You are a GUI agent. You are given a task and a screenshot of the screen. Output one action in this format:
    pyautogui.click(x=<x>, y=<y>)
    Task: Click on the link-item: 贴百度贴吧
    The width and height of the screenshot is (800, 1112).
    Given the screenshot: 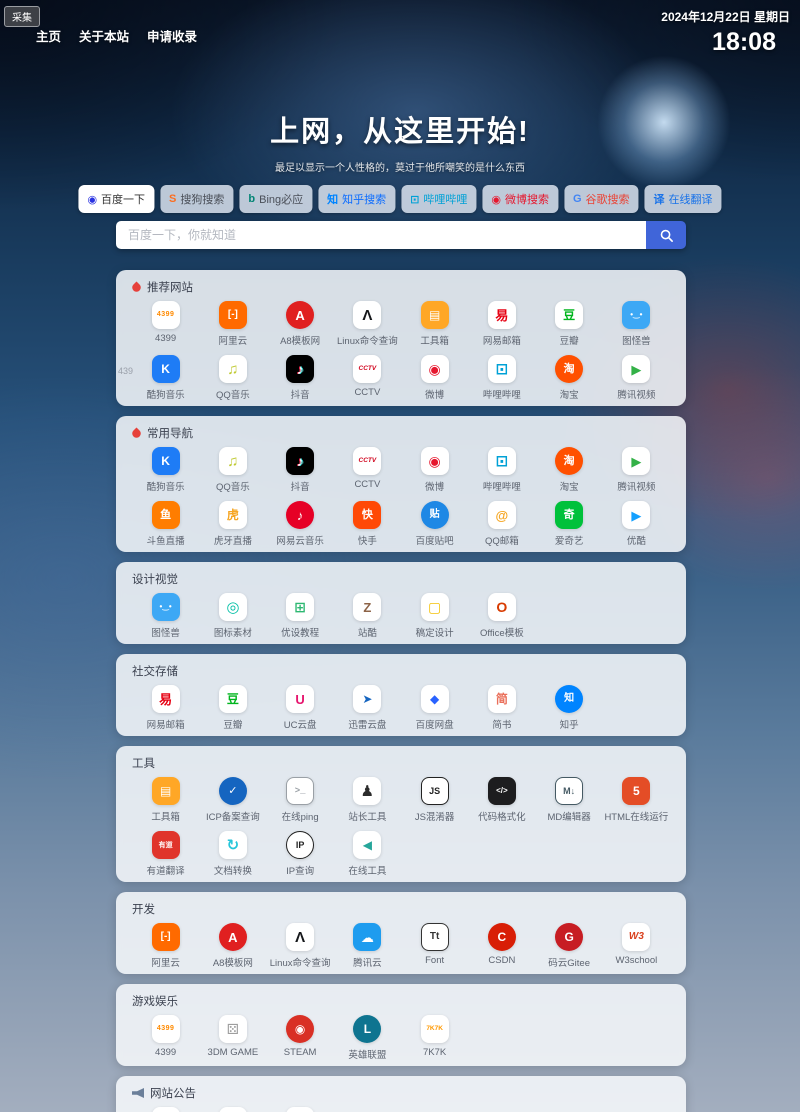 What is the action you would take?
    pyautogui.click(x=434, y=524)
    